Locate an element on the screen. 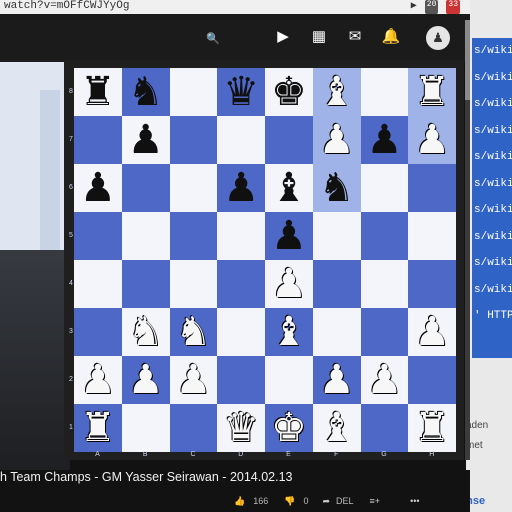 Image resolution: width=512 pixels, height=512 pixels. dislike-icon: 👎 is located at coordinates (289, 501).